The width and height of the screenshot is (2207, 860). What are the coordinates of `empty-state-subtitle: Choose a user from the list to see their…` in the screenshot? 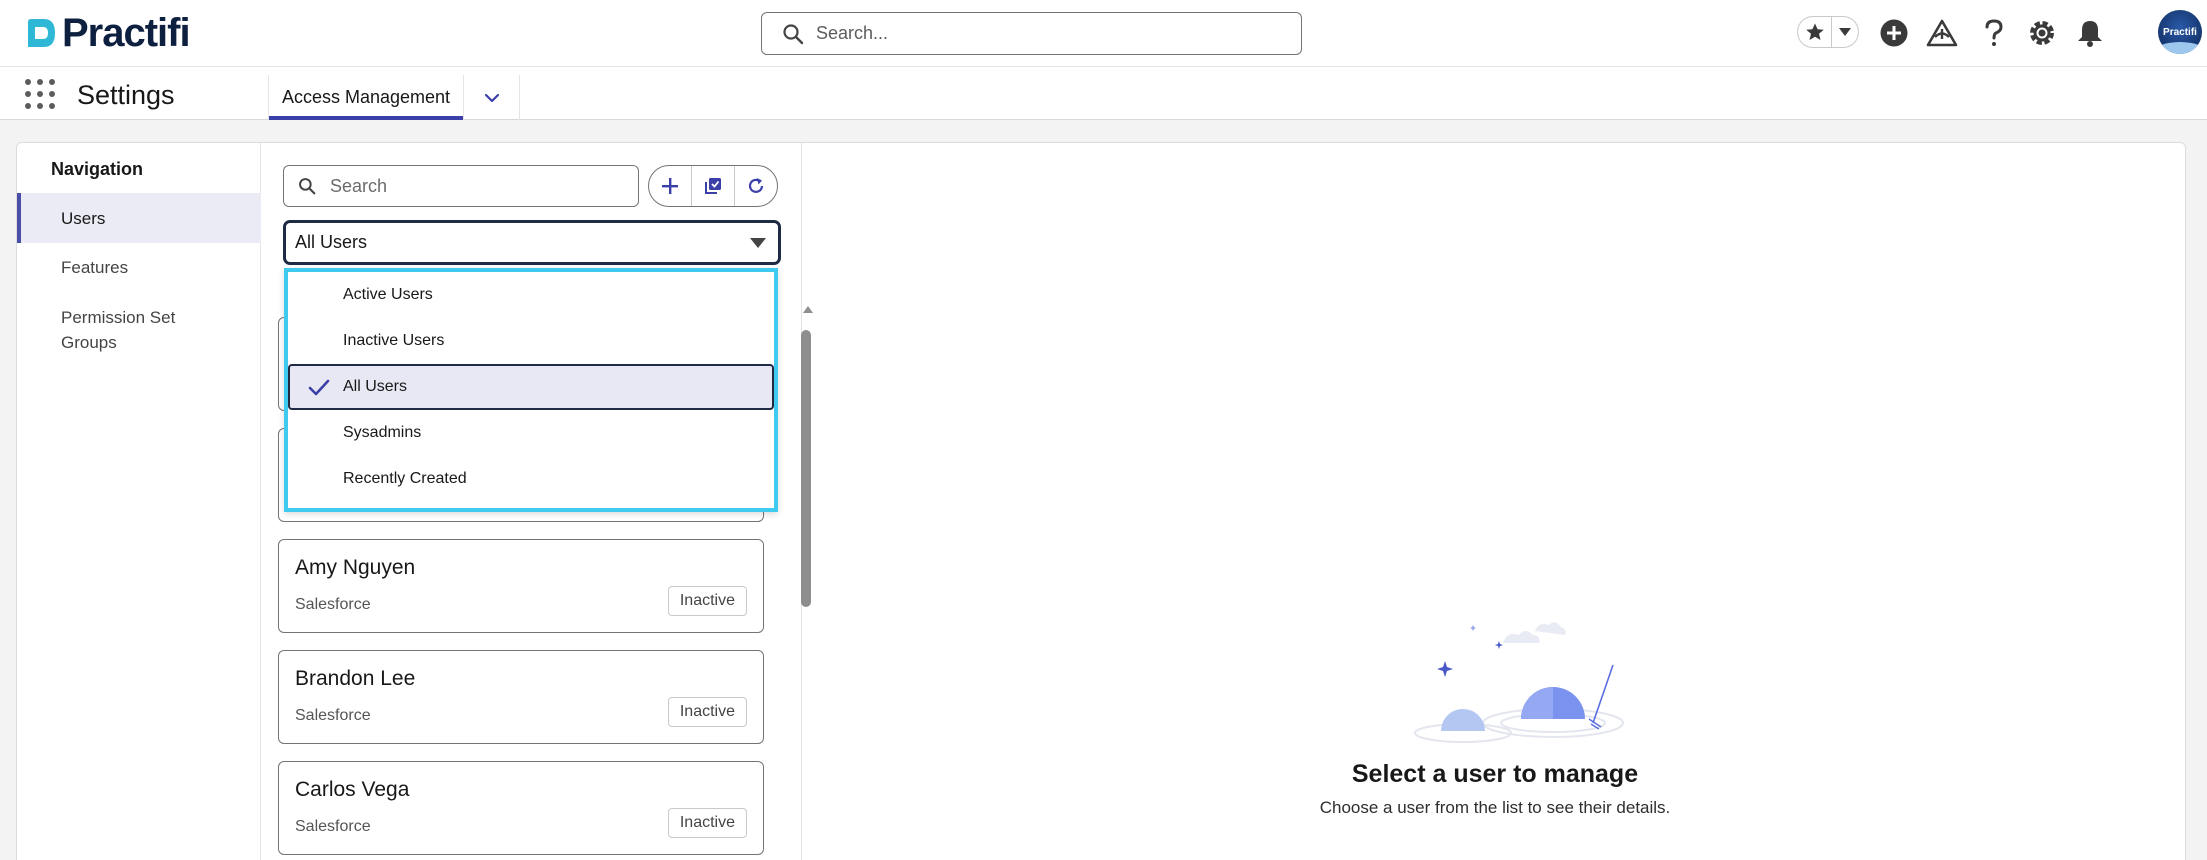 It's located at (1495, 807).